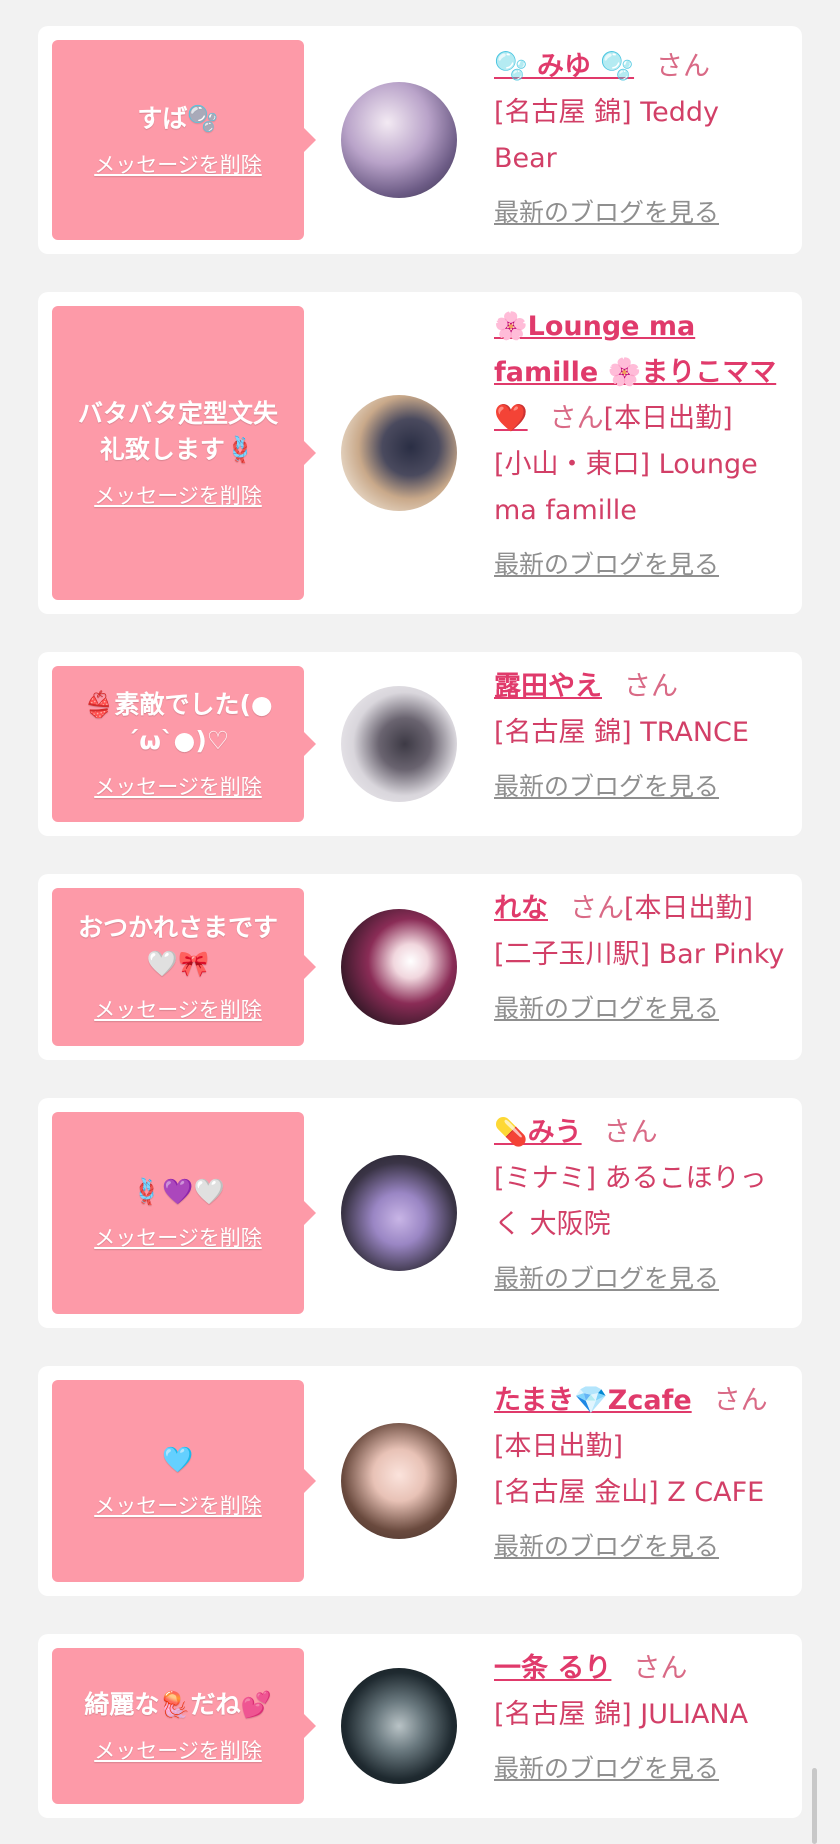 This screenshot has width=840, height=1844. Describe the element at coordinates (639, 954) in the screenshot. I see `shop-name: [二子玉川駅] Bar Pinky` at that location.